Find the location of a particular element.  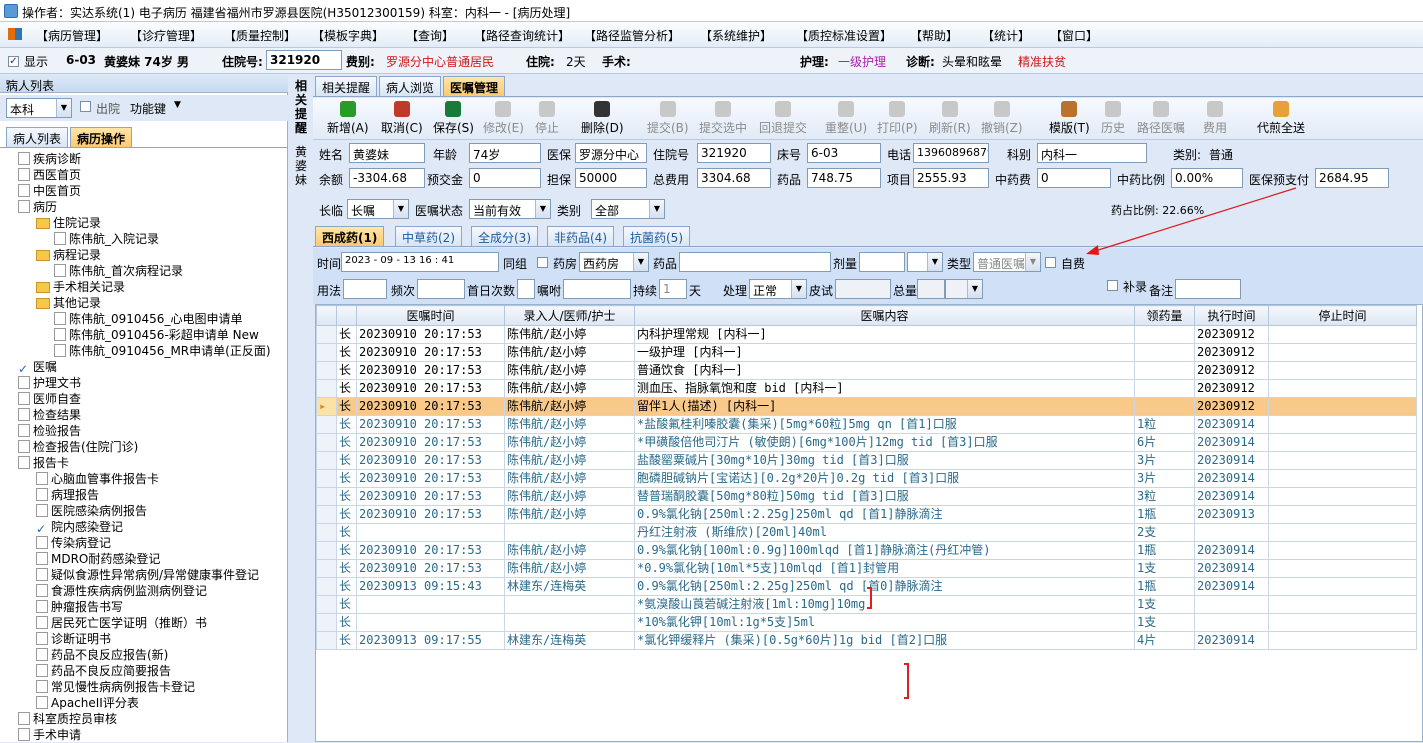

total-input is located at coordinates (931, 289).